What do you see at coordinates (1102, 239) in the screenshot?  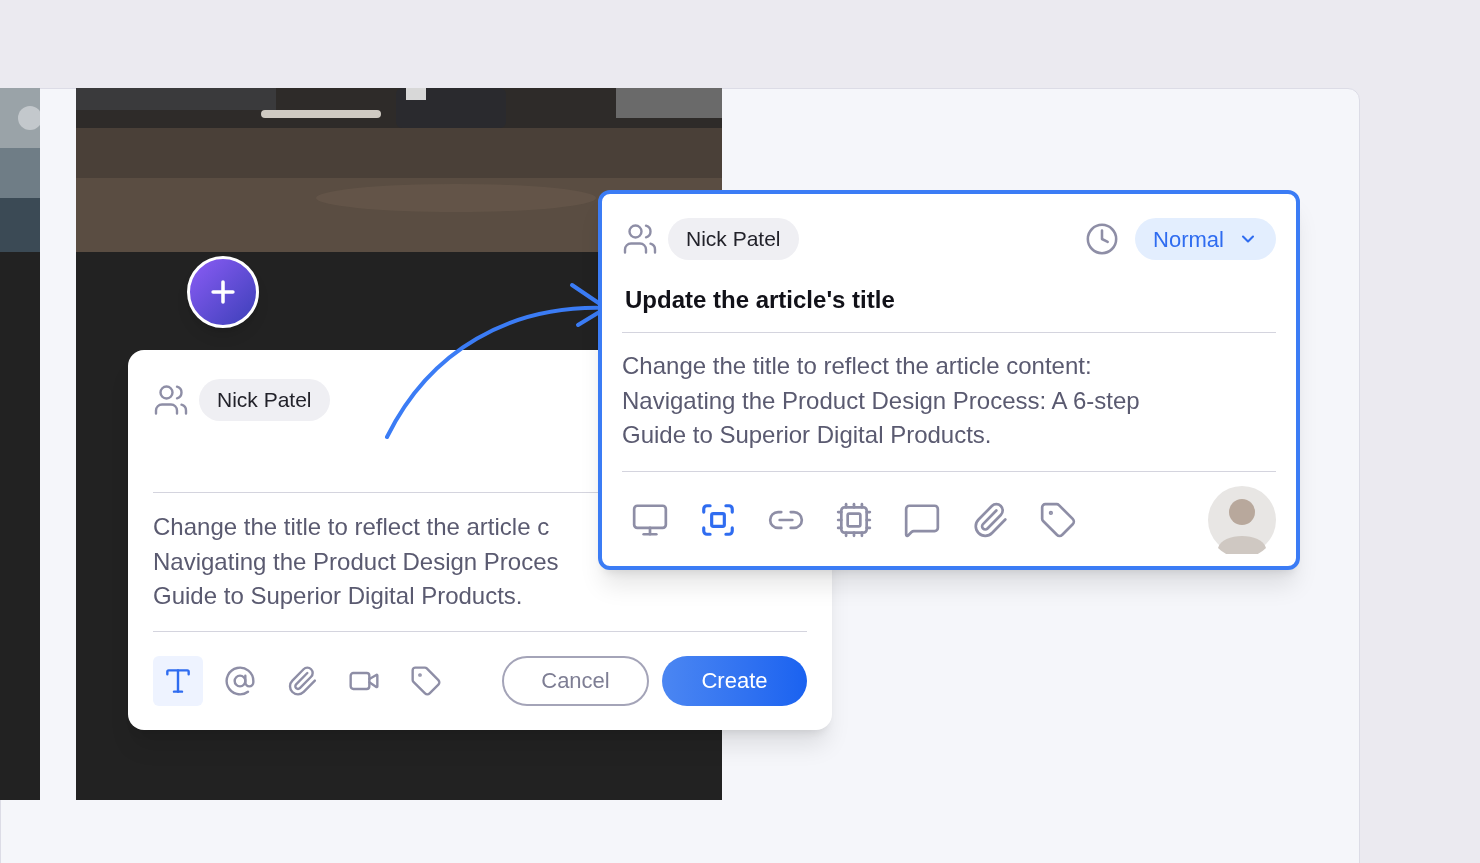 I see `clock-icon` at bounding box center [1102, 239].